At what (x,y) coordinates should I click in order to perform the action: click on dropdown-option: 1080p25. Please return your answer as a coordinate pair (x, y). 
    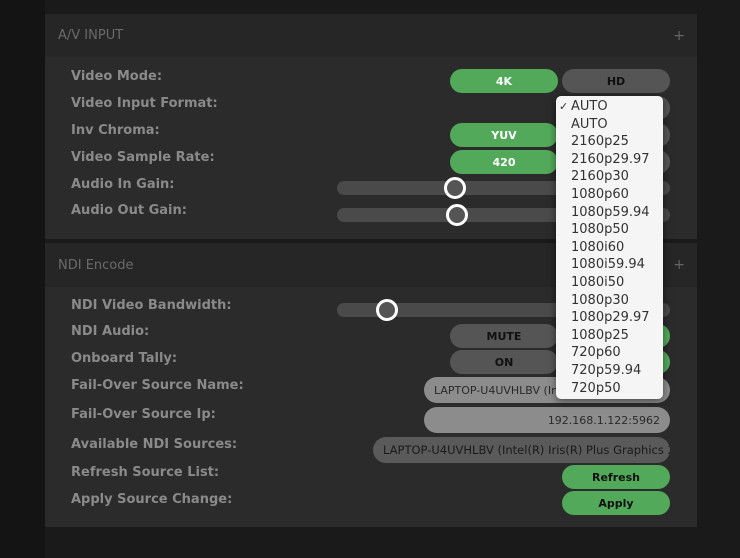
    Looking at the image, I should click on (609, 336).